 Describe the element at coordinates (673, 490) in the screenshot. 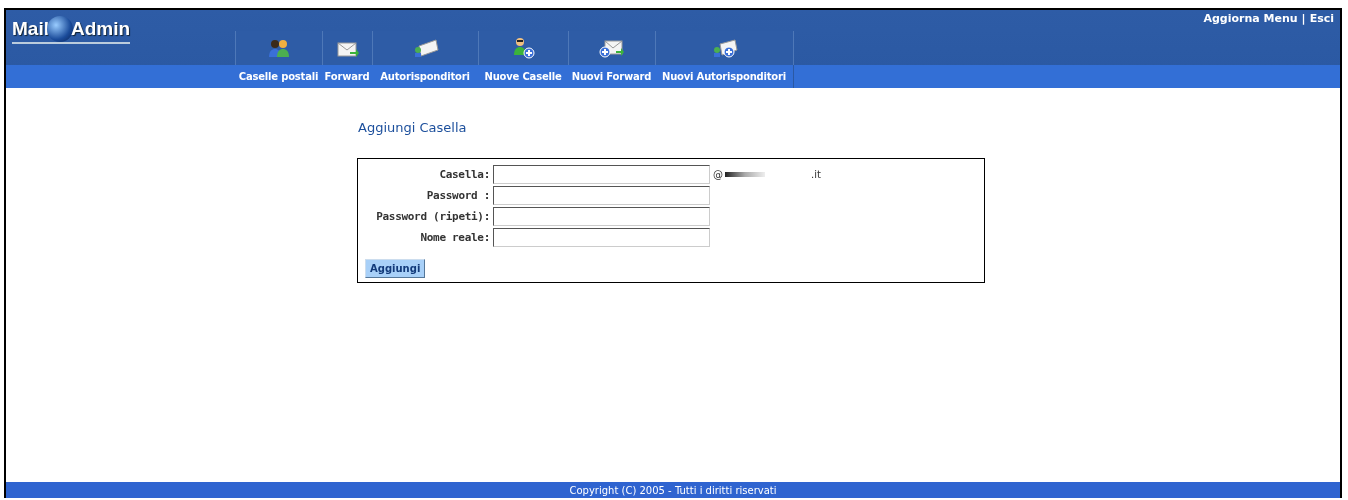

I see `footer-copyright: Copyright (C) 2005 - Tutti i diritti riservati` at that location.